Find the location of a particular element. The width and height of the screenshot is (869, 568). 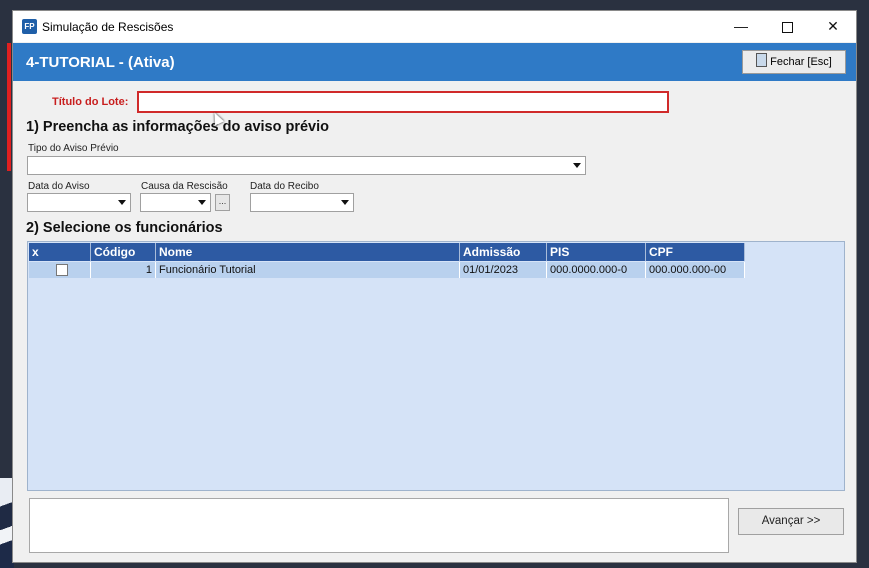

column-header-nome: Nome is located at coordinates (308, 252).